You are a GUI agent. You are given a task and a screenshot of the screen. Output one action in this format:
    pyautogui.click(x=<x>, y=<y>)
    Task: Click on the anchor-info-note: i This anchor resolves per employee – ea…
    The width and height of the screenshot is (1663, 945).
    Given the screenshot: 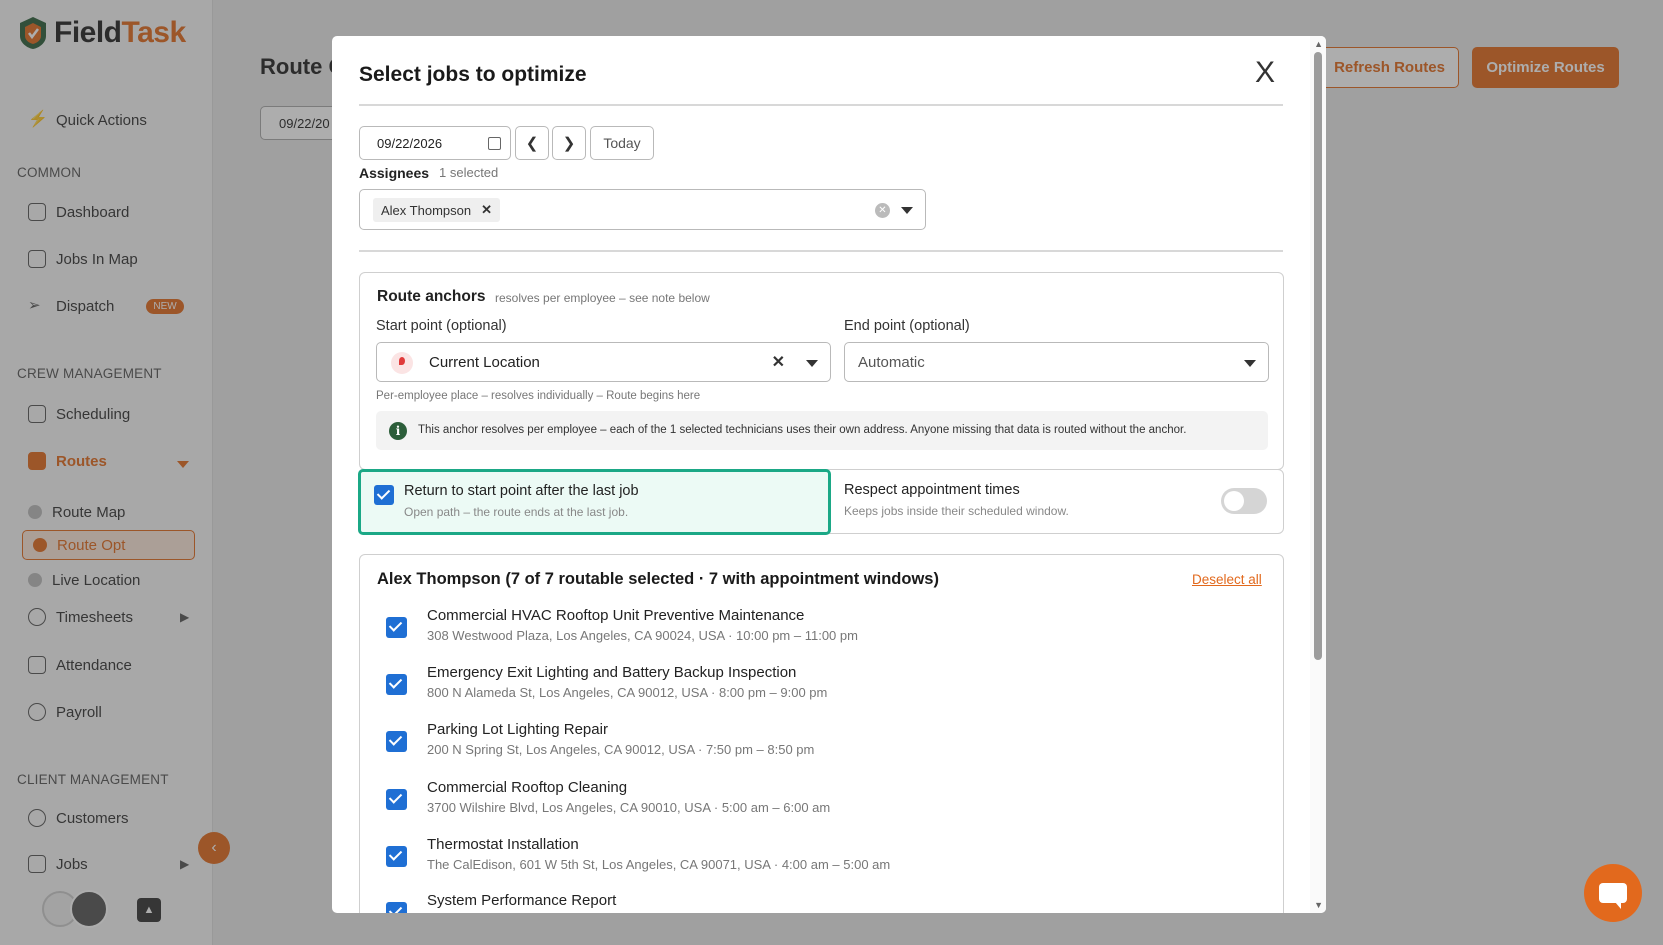 What is the action you would take?
    pyautogui.click(x=822, y=430)
    